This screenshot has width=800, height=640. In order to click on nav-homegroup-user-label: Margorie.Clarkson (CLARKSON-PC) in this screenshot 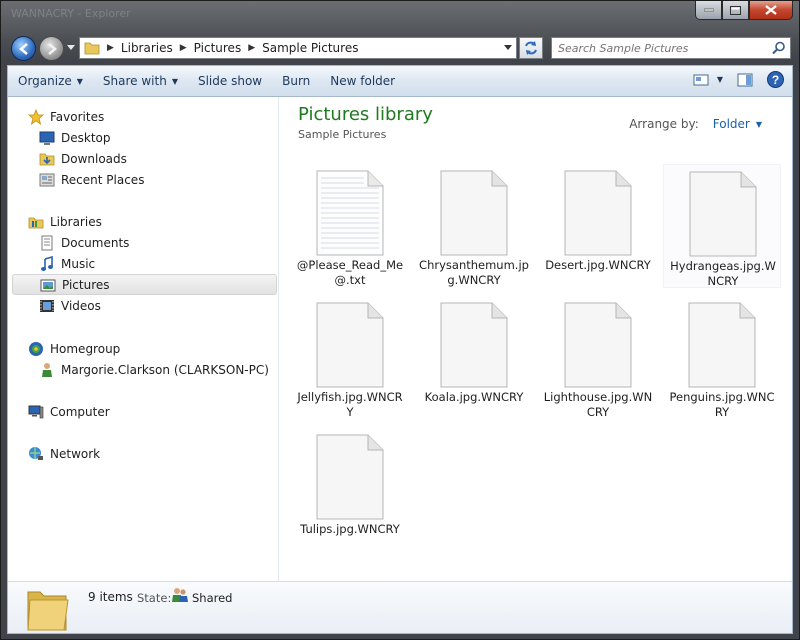, I will do `click(165, 369)`.